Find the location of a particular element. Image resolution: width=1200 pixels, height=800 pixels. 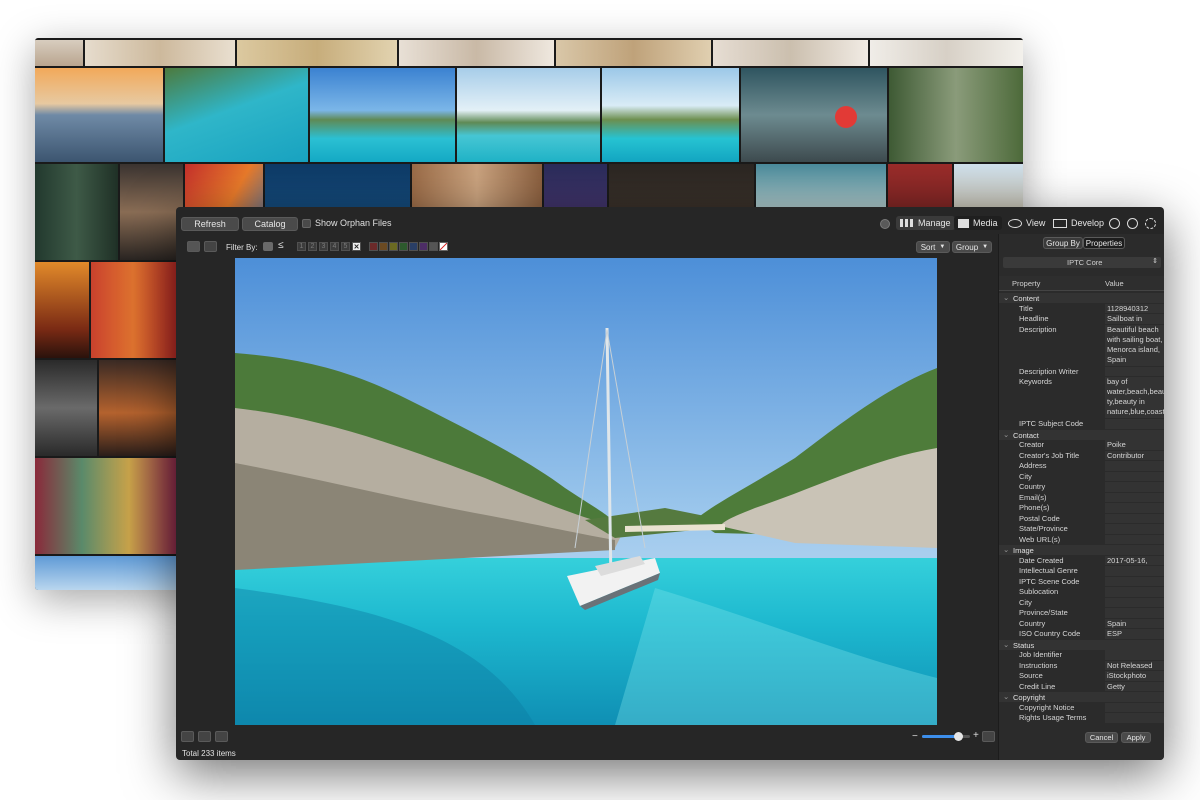

mode-manage: Manage is located at coordinates (925, 223).